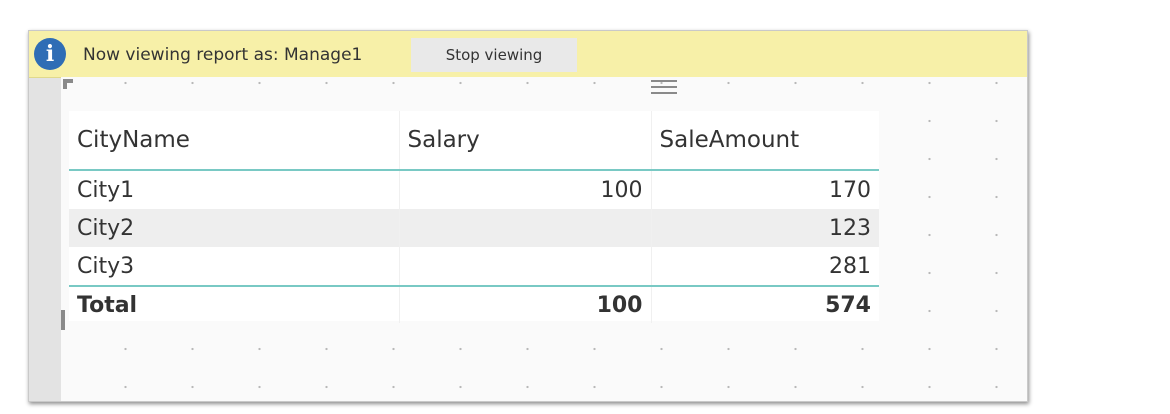 The image size is (1170, 414). Describe the element at coordinates (223, 55) in the screenshot. I see `banner-message: Now viewing report as: Manage1` at that location.